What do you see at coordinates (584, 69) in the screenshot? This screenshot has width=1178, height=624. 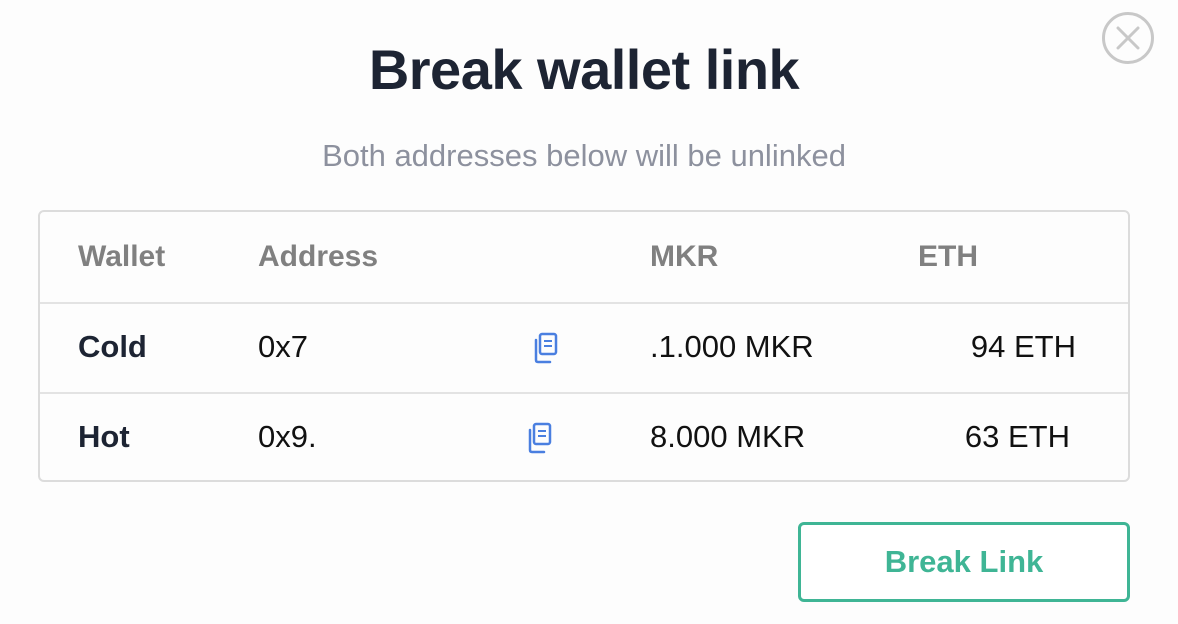 I see `modal-title: Break wallet link` at bounding box center [584, 69].